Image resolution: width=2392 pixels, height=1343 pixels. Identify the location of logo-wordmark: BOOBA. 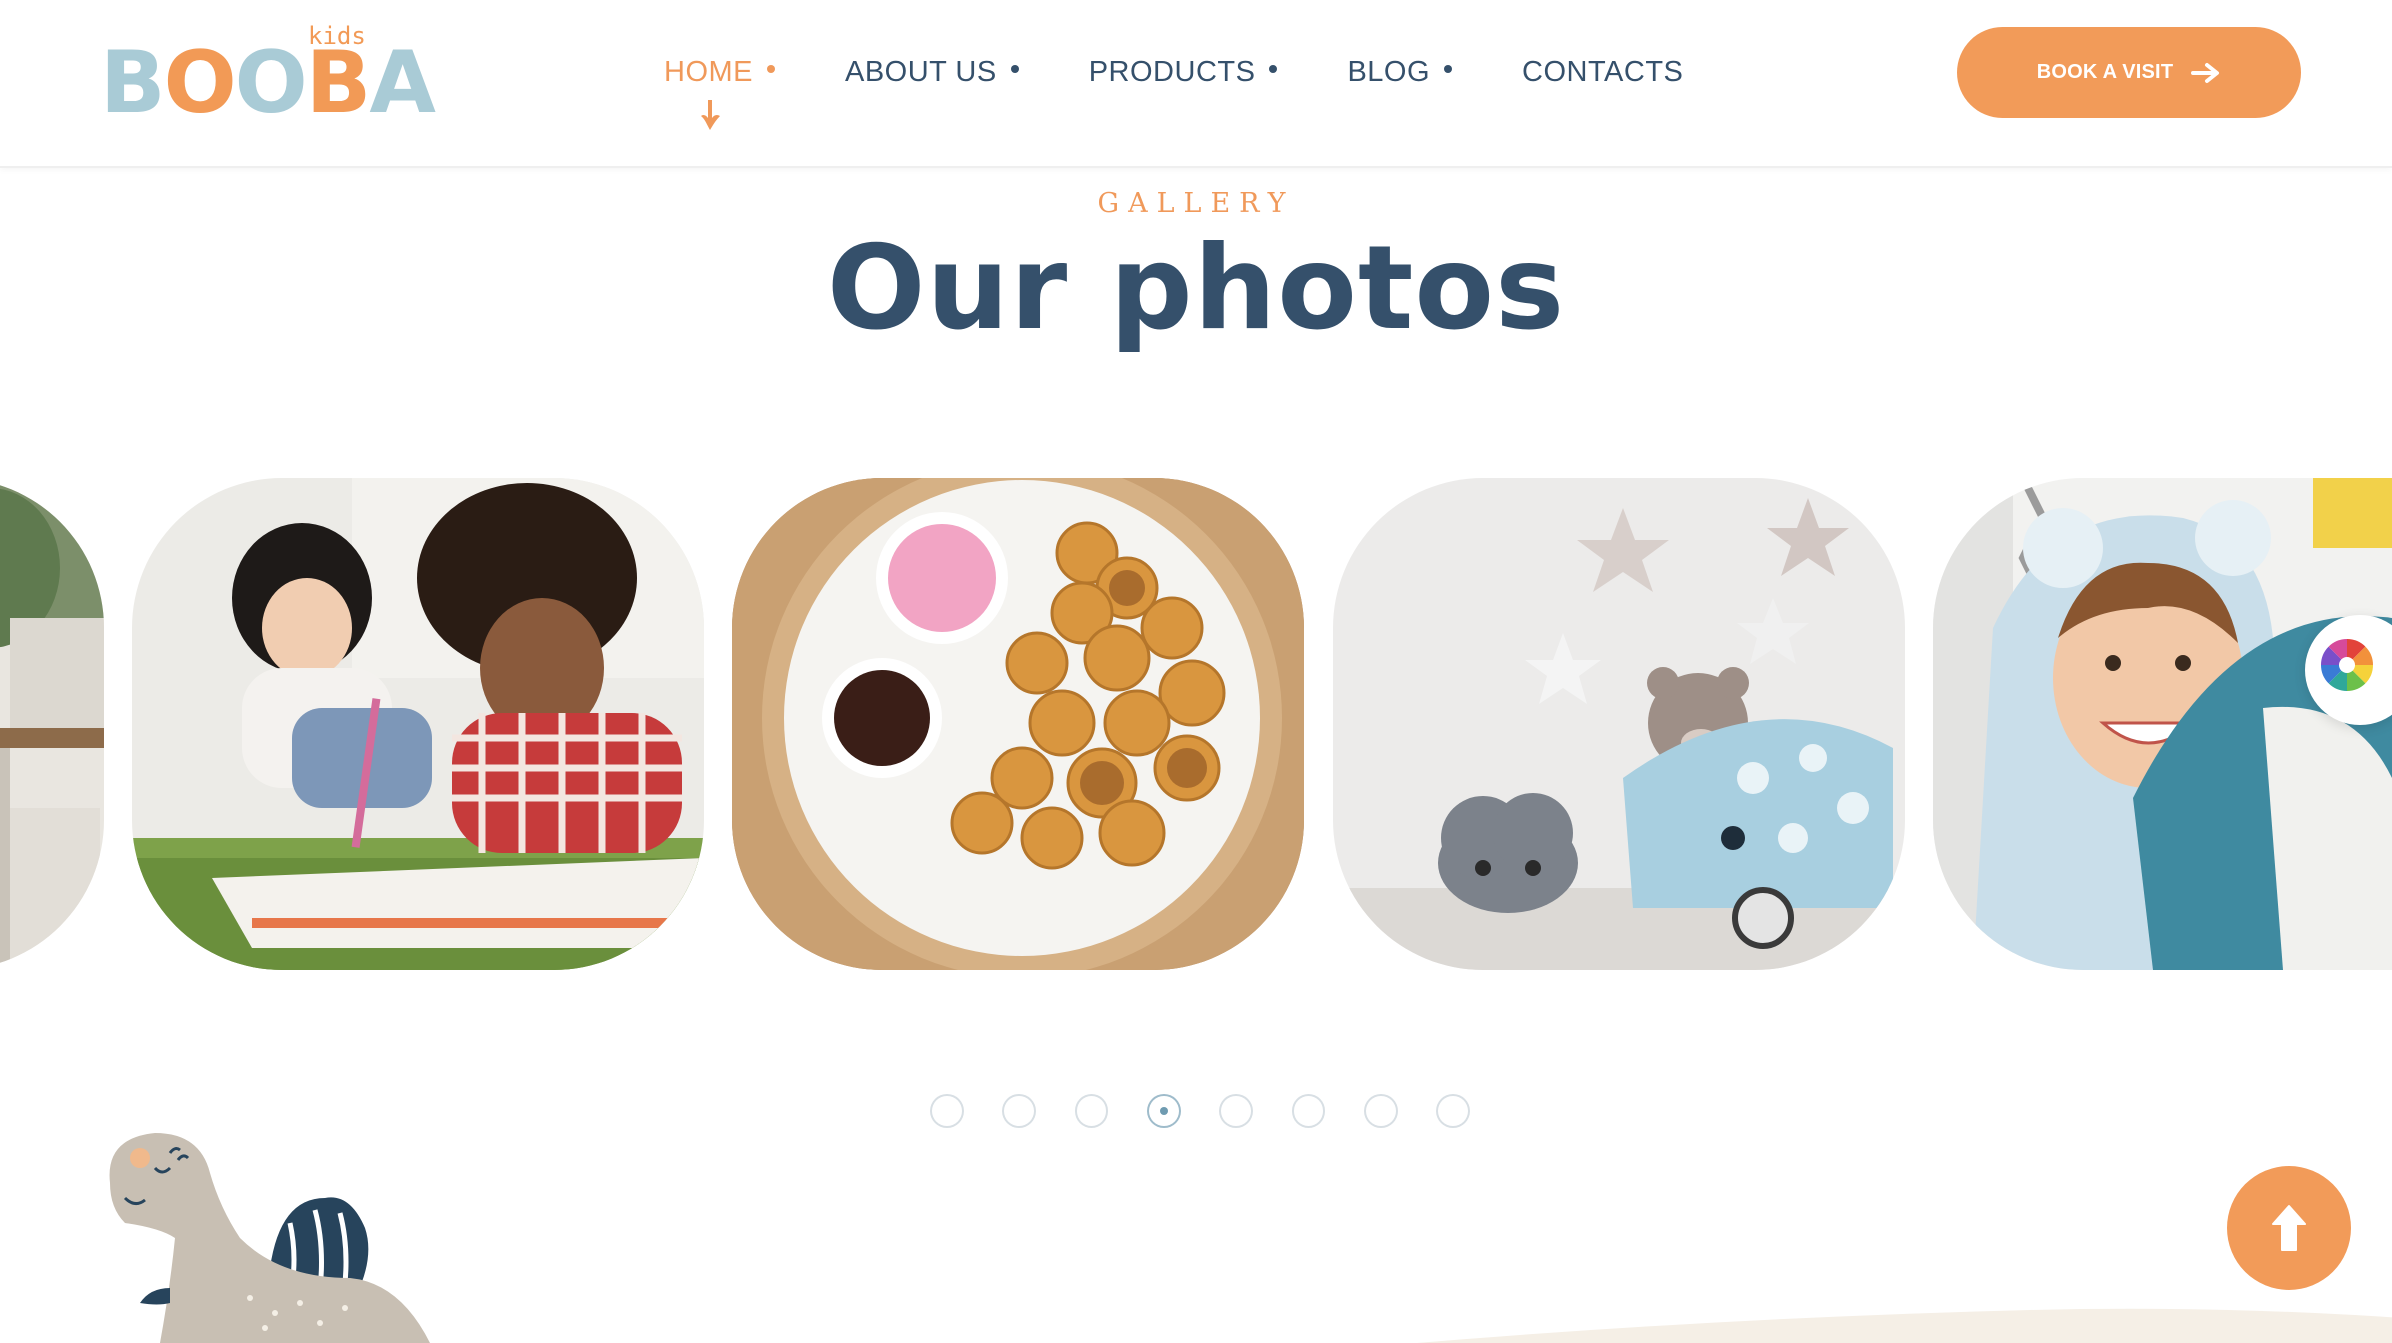
(268, 83).